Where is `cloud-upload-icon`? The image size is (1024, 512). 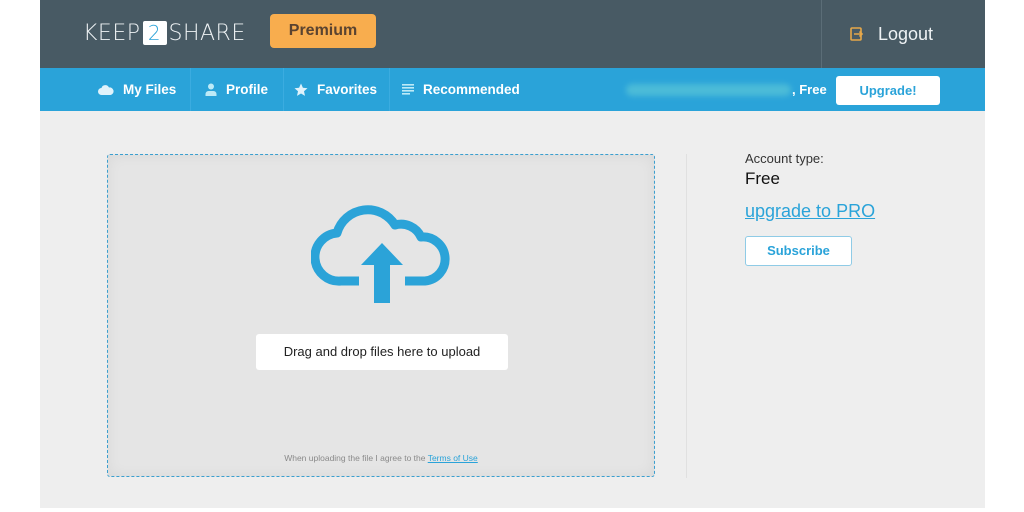
cloud-upload-icon is located at coordinates (380, 254).